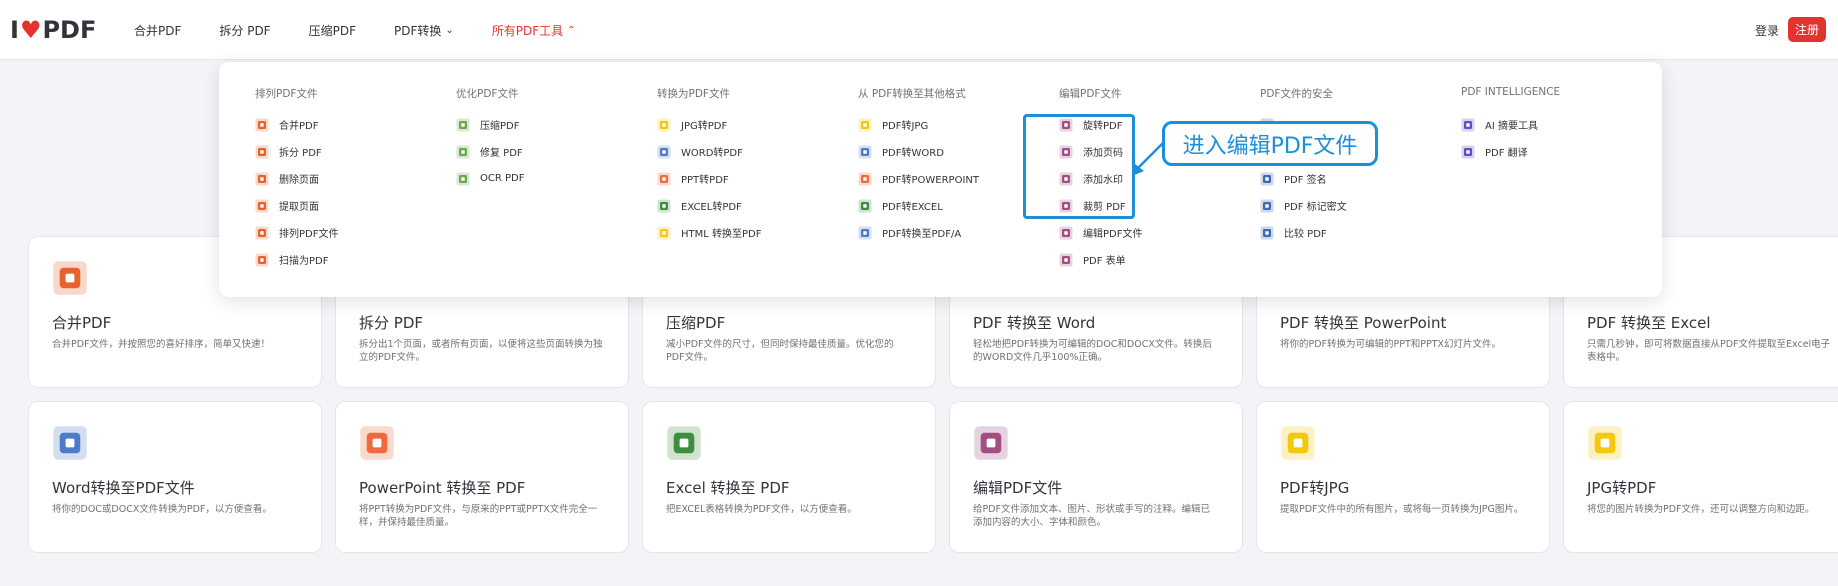  What do you see at coordinates (262, 152) in the screenshot?
I see `split-icon` at bounding box center [262, 152].